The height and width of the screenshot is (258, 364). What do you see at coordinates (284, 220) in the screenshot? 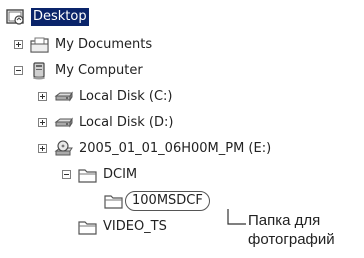
I see `callout-line-1: Папка для` at bounding box center [284, 220].